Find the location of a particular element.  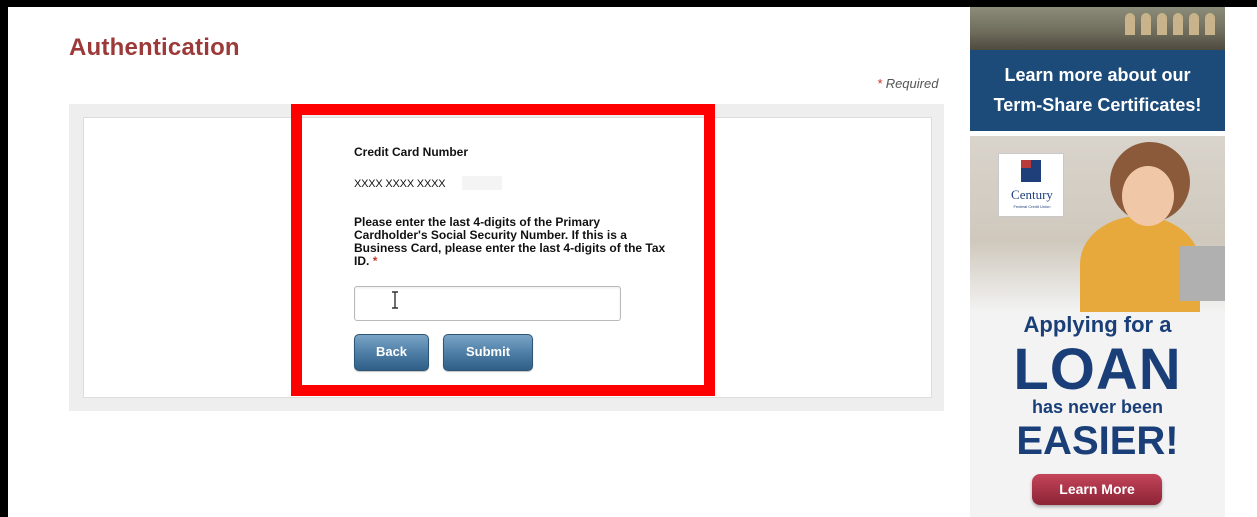

logo-subtitle: Federal Credit Union is located at coordinates (1032, 206).